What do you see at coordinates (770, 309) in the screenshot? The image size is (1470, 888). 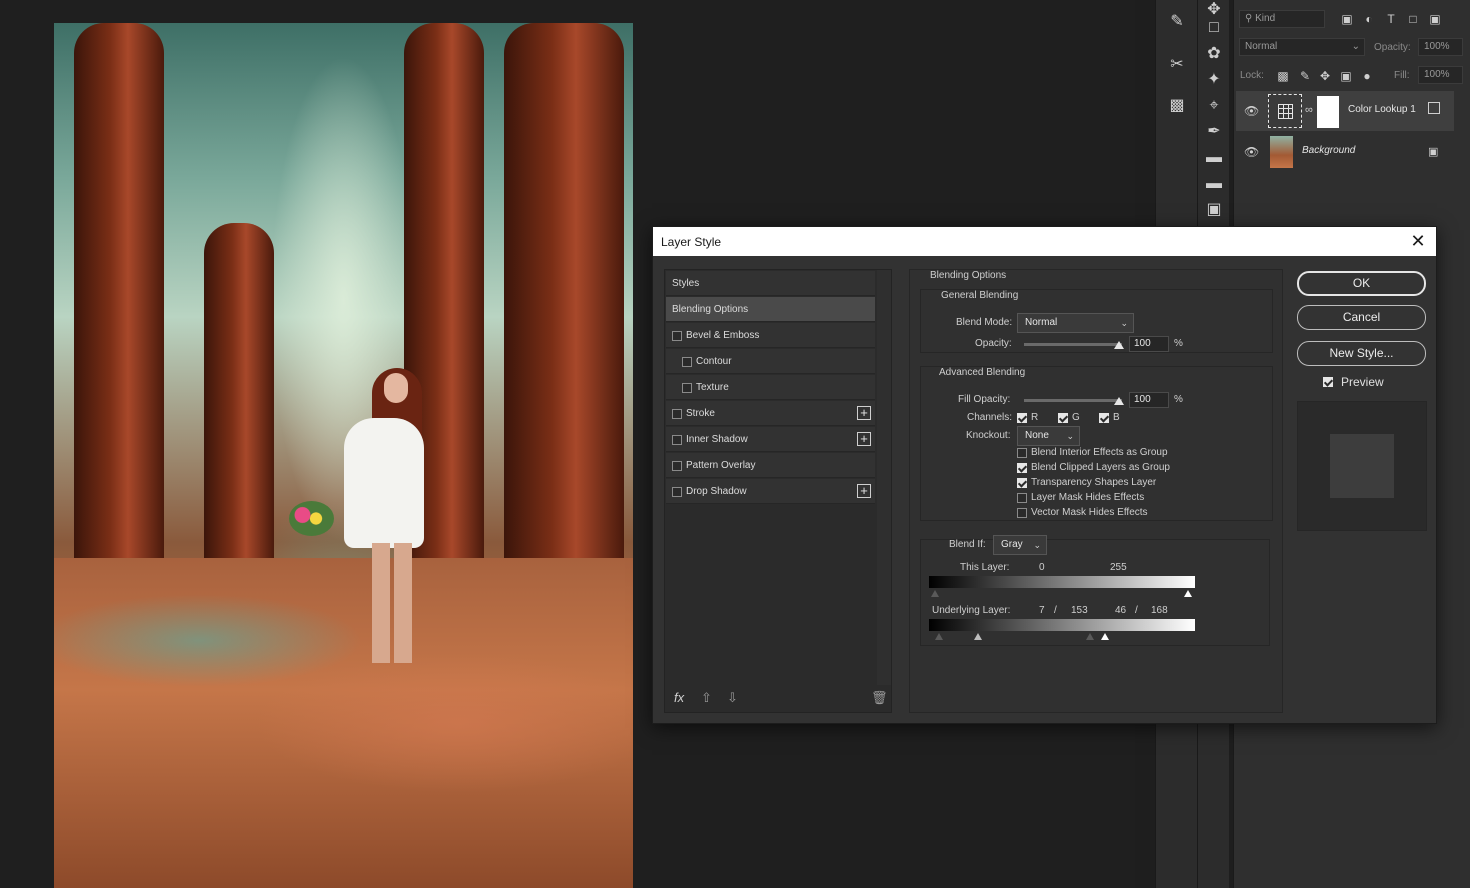 I see `style-blending-options: Blending Options` at bounding box center [770, 309].